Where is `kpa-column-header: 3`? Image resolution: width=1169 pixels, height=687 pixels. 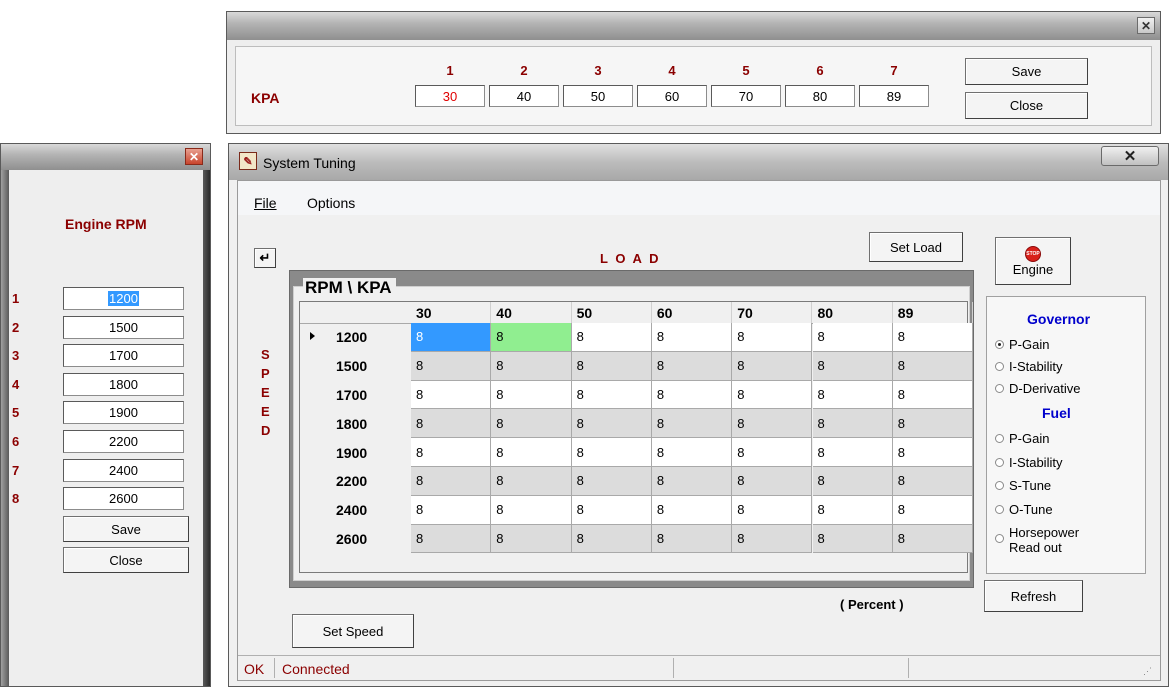
kpa-column-header: 3 is located at coordinates (598, 70).